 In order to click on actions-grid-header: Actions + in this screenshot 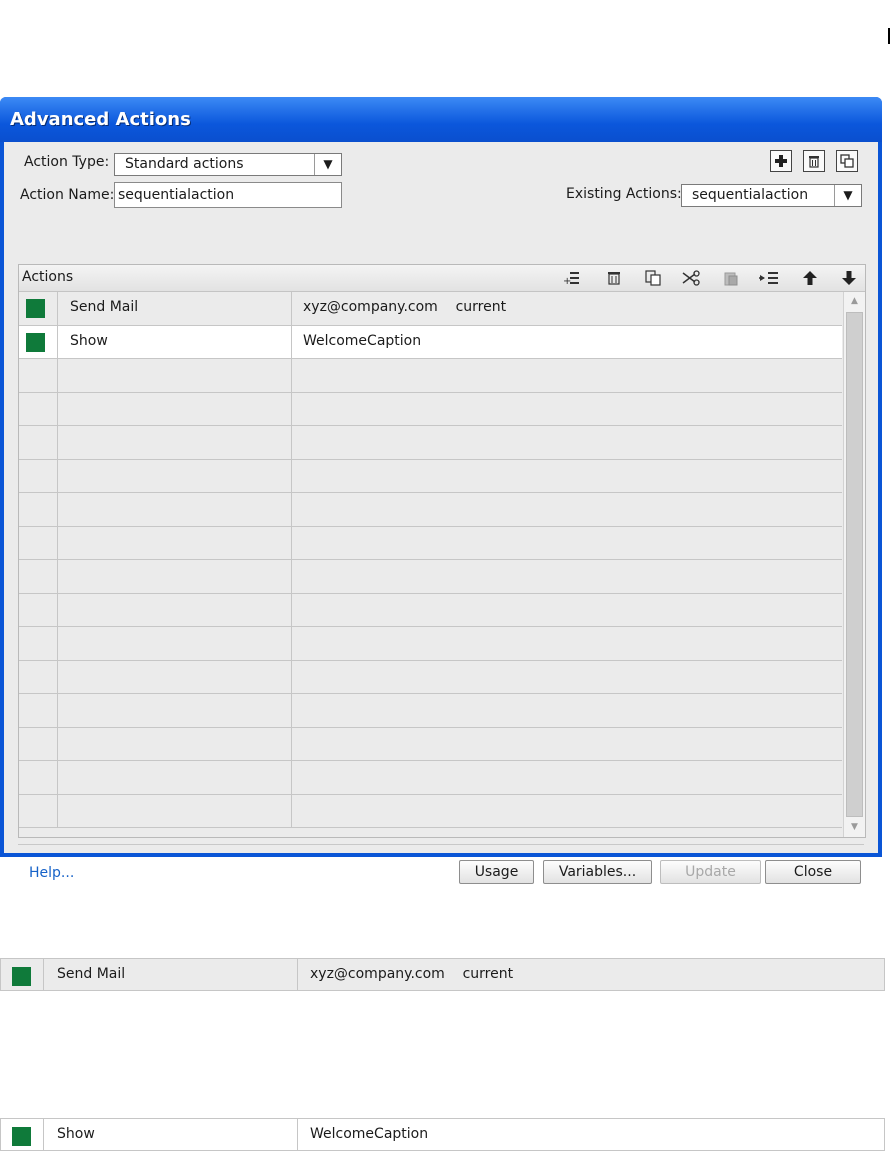, I will do `click(442, 278)`.